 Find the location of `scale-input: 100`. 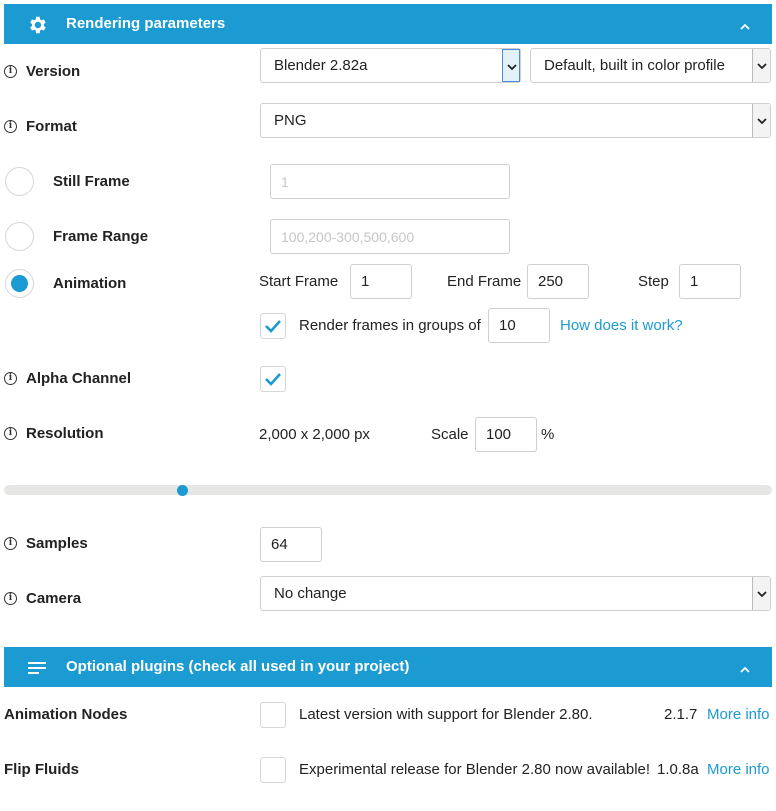

scale-input: 100 is located at coordinates (506, 434).